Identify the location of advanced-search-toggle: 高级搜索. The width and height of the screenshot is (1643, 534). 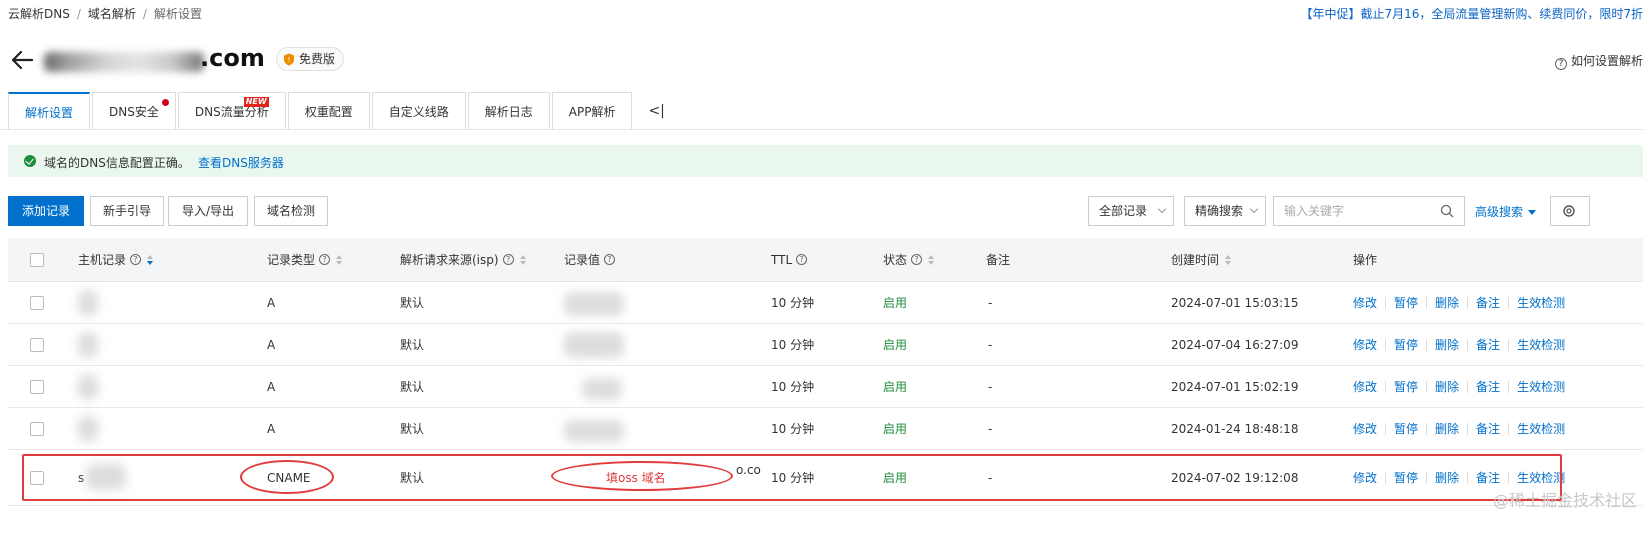
(1506, 211).